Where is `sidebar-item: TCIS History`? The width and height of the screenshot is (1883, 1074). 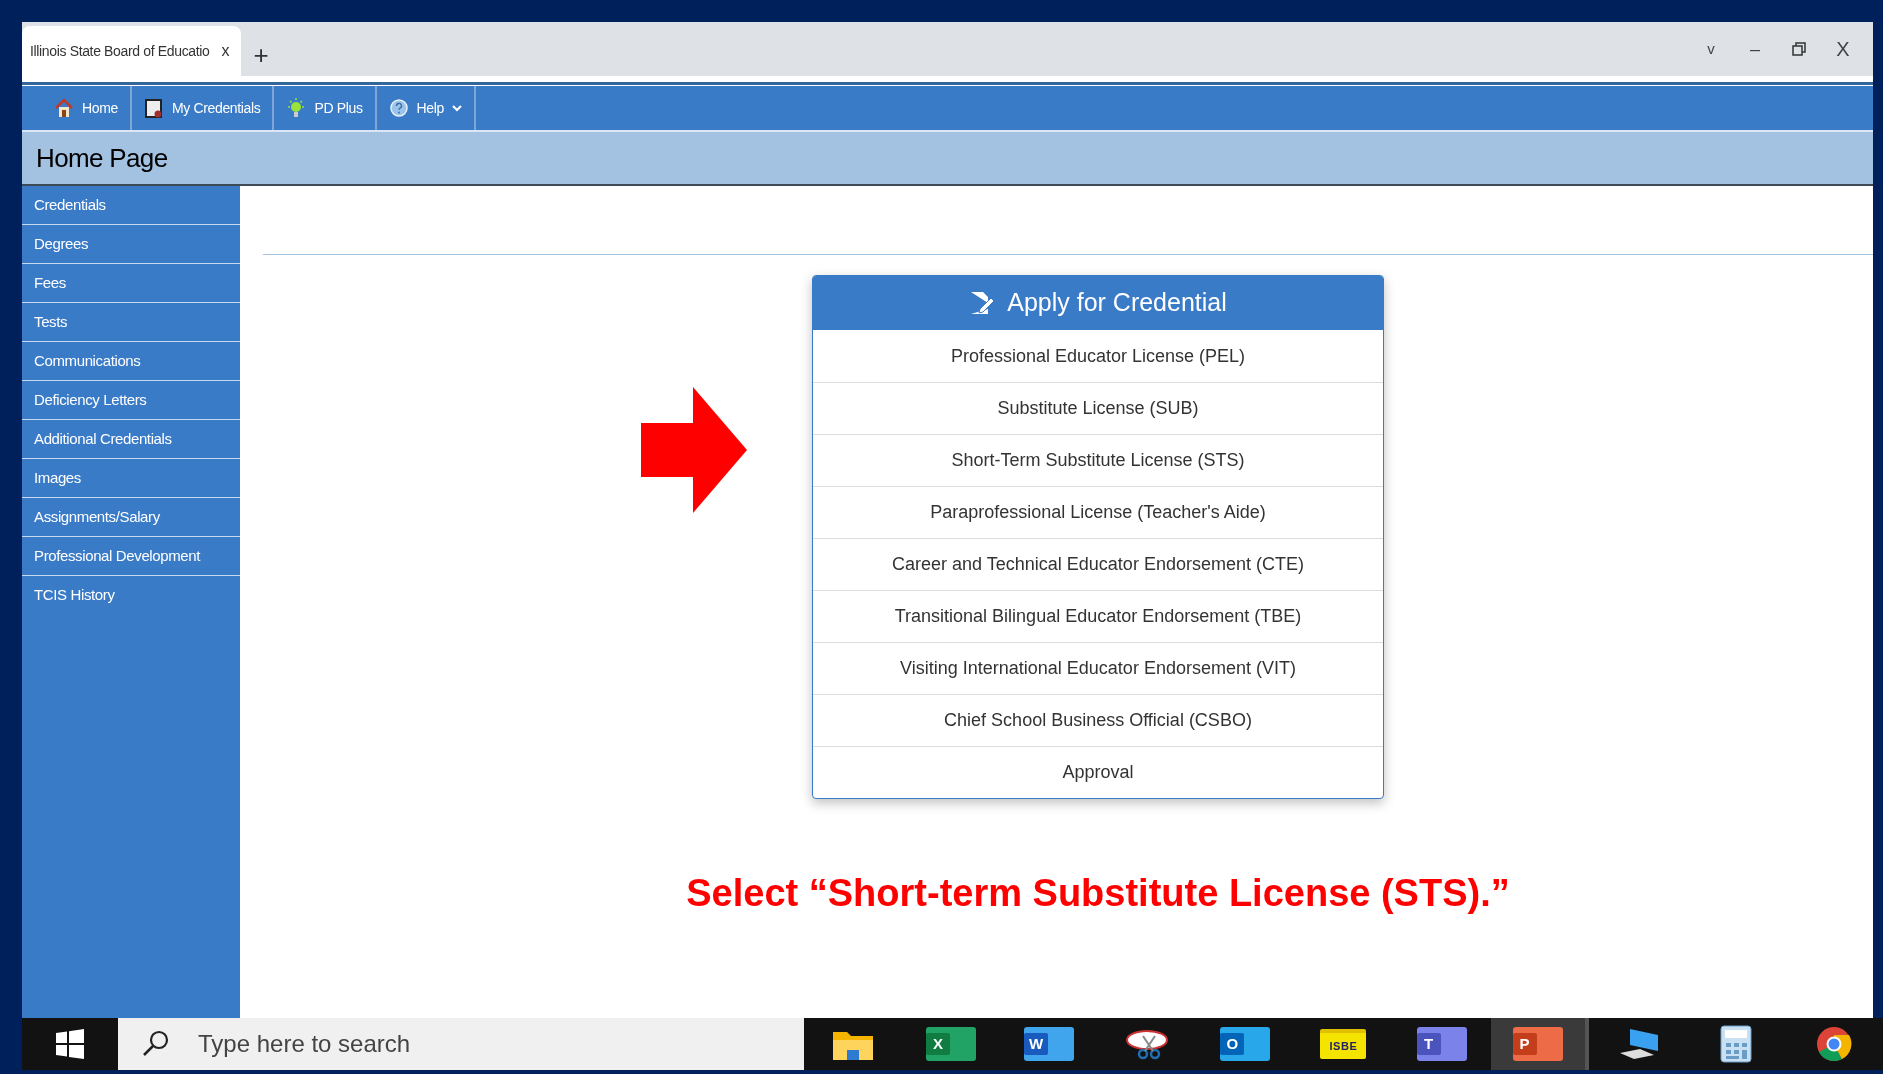 sidebar-item: TCIS History is located at coordinates (131, 595).